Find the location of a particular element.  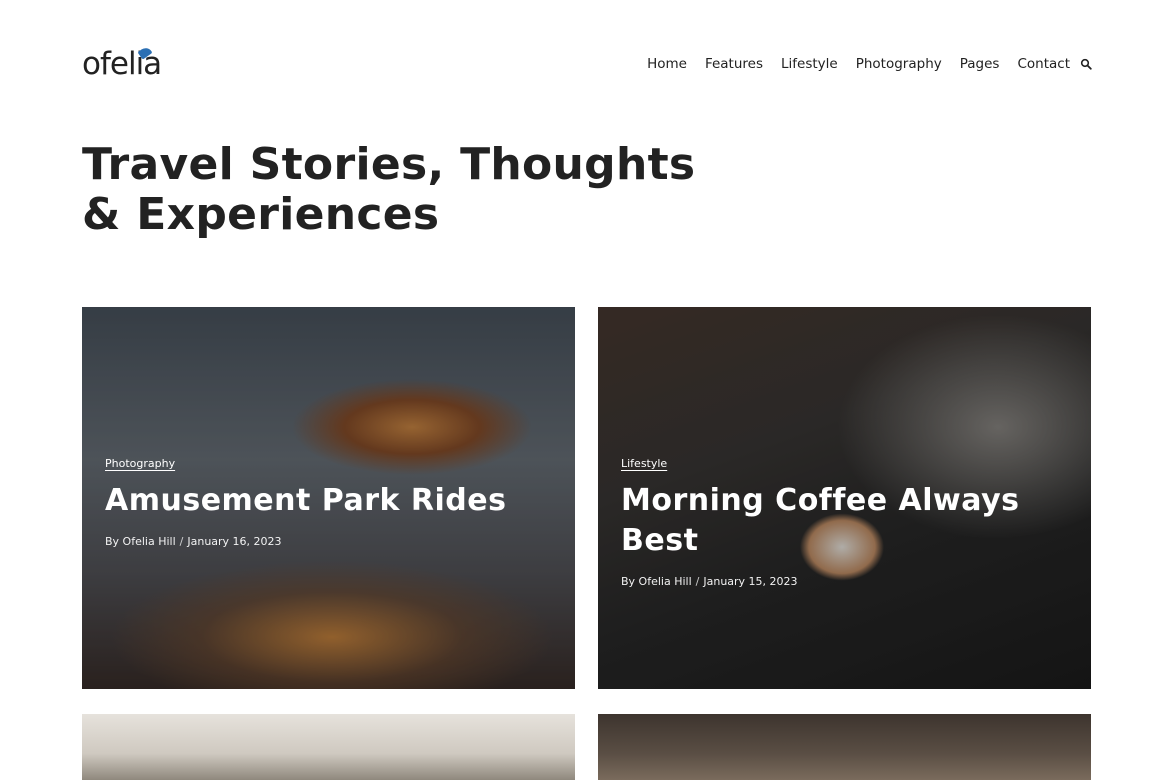

post-meta: By Ofelia Hill / January 16, 2023 is located at coordinates (193, 541).